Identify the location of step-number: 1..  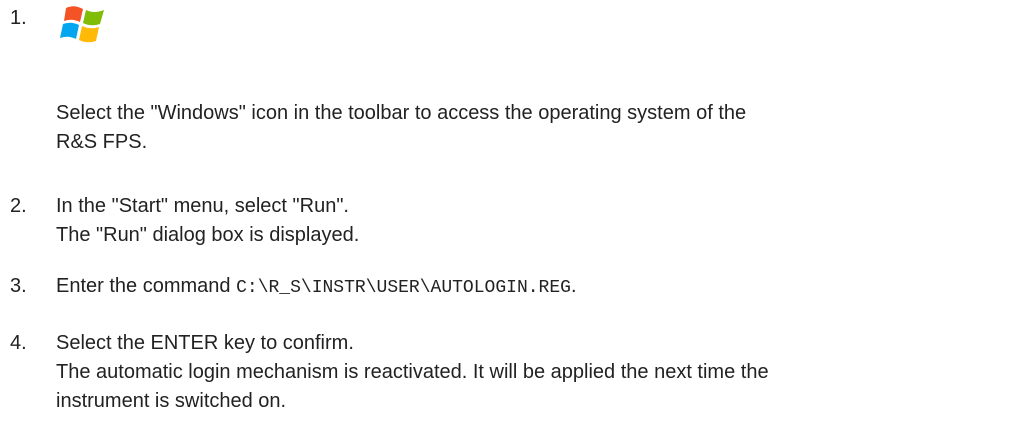
(18, 18).